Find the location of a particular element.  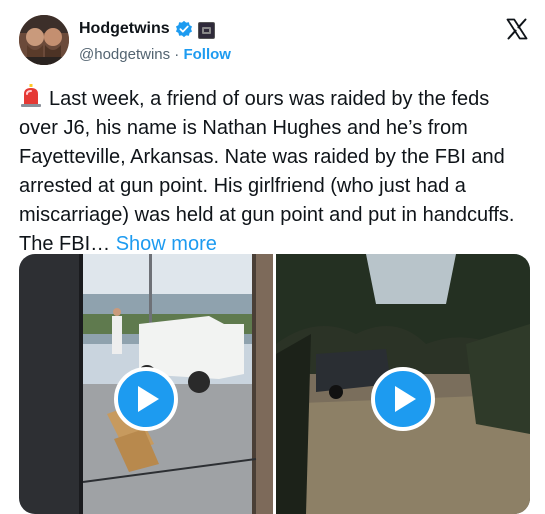

handle-row: @hodgetwins · Follow is located at coordinates (155, 55).